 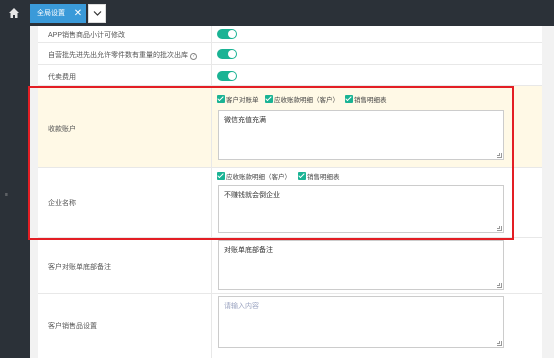 I want to click on app-subtotal-toggle, so click(x=227, y=34).